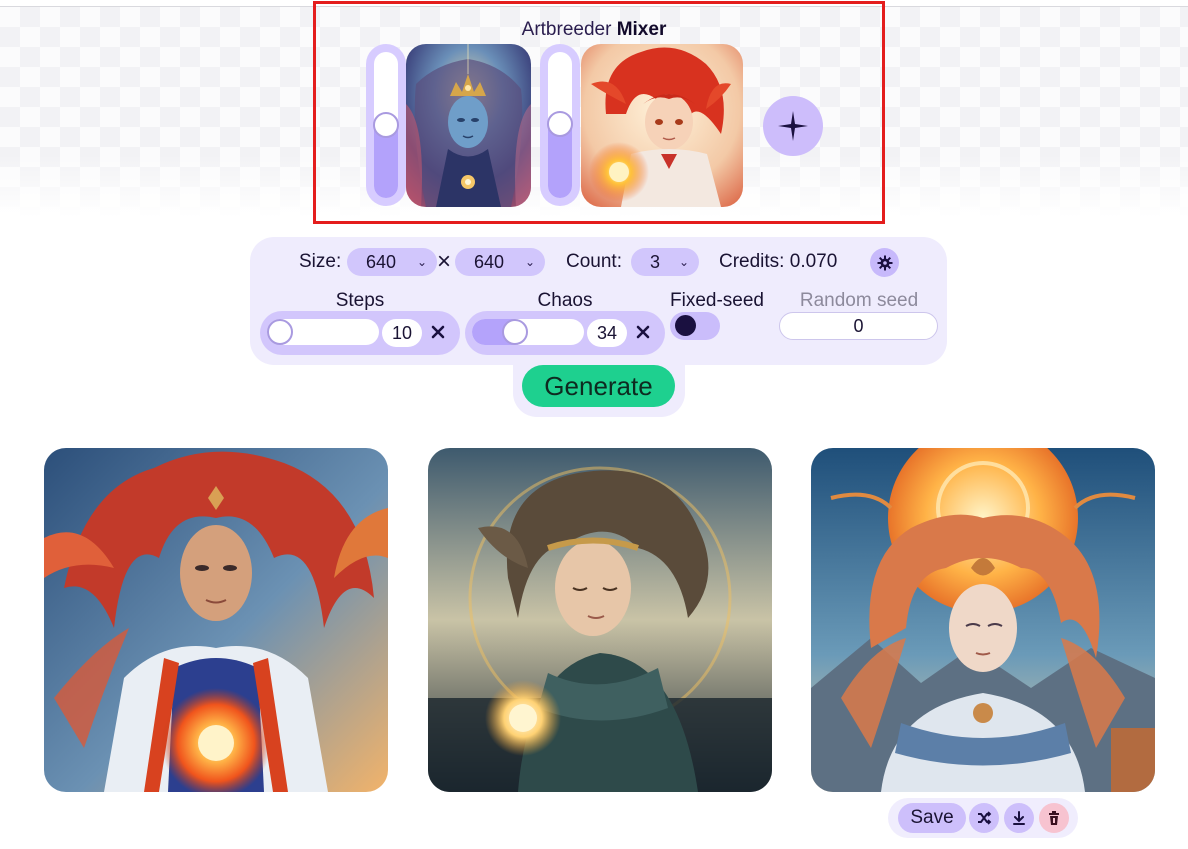  What do you see at coordinates (381, 261) in the screenshot?
I see `width-value: 640` at bounding box center [381, 261].